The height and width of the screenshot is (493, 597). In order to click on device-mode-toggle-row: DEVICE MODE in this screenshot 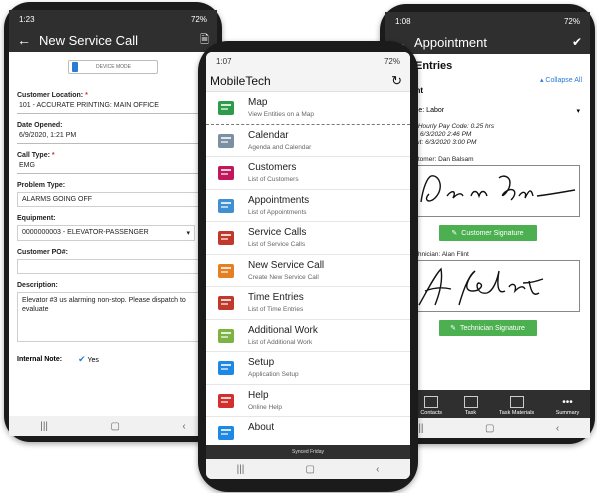, I will do `click(113, 66)`.